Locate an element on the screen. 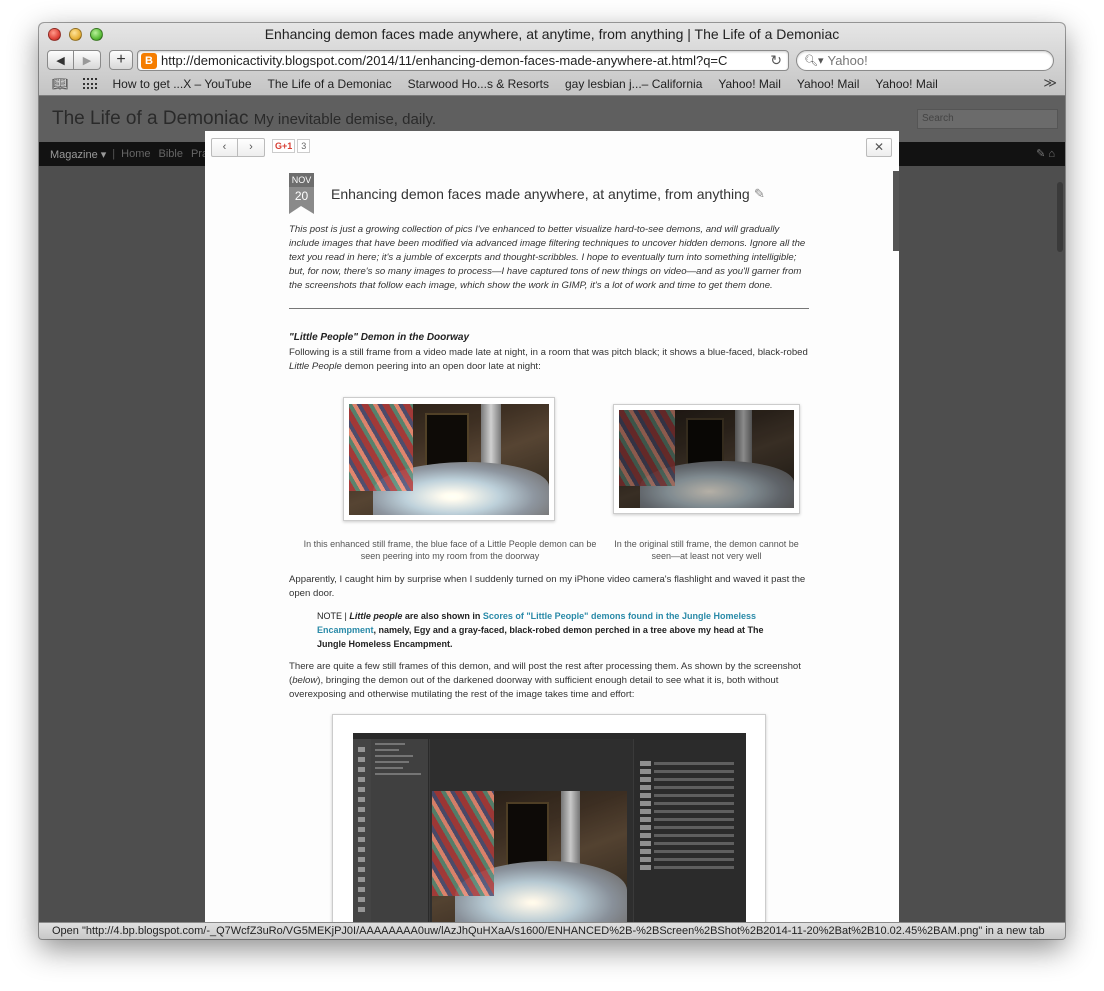  search-placeholder: Yahoo! is located at coordinates (848, 60).